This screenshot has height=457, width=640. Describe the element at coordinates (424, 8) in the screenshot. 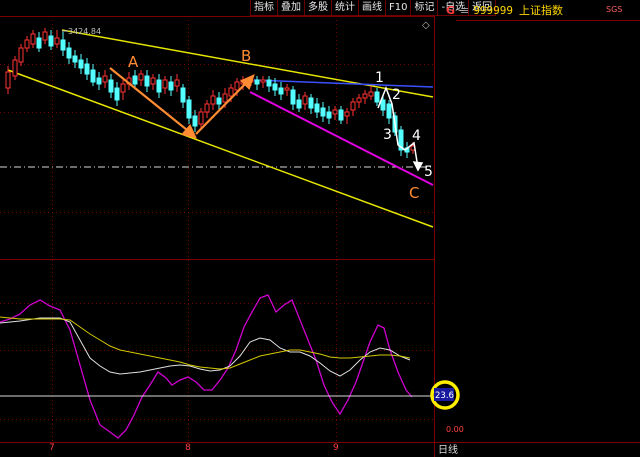

I see `toolbar-button-mark: 标记` at that location.